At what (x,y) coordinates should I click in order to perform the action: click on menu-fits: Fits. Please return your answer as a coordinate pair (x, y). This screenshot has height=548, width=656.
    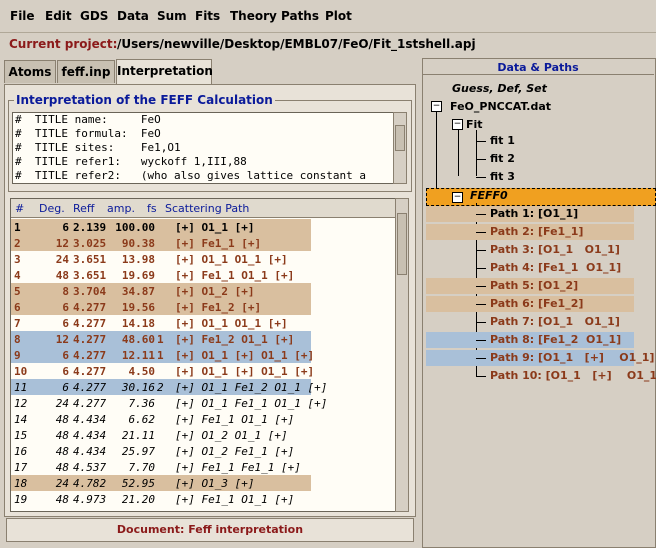
    Looking at the image, I should click on (207, 16).